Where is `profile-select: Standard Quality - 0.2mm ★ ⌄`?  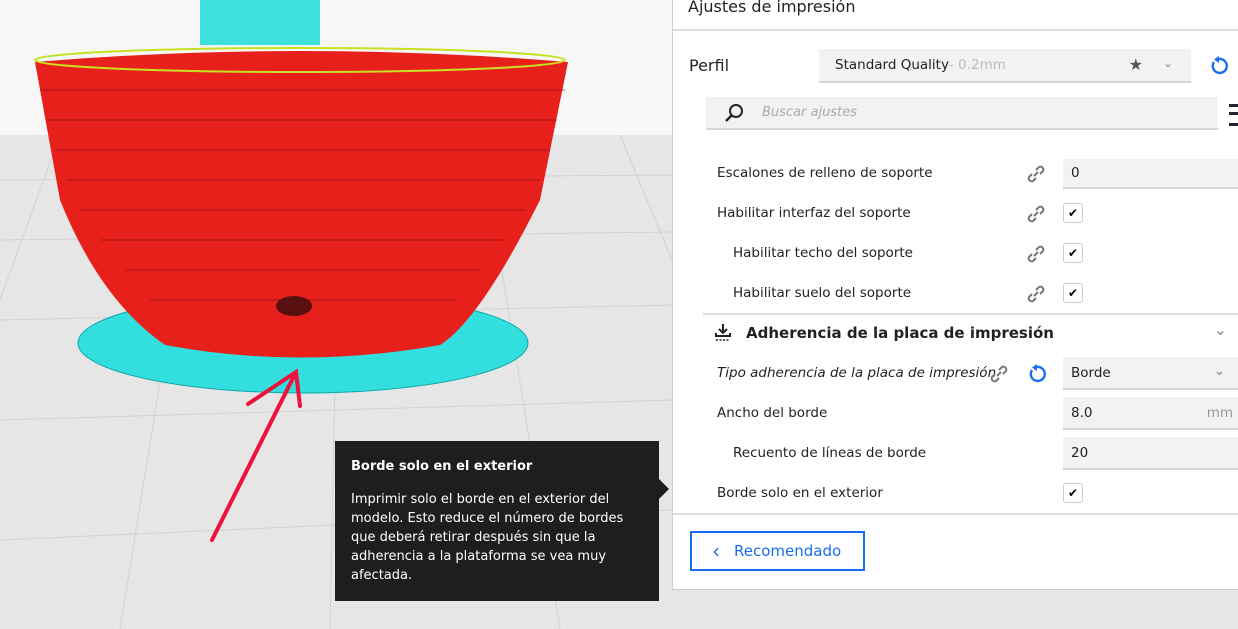
profile-select: Standard Quality - 0.2mm ★ ⌄ is located at coordinates (1005, 66).